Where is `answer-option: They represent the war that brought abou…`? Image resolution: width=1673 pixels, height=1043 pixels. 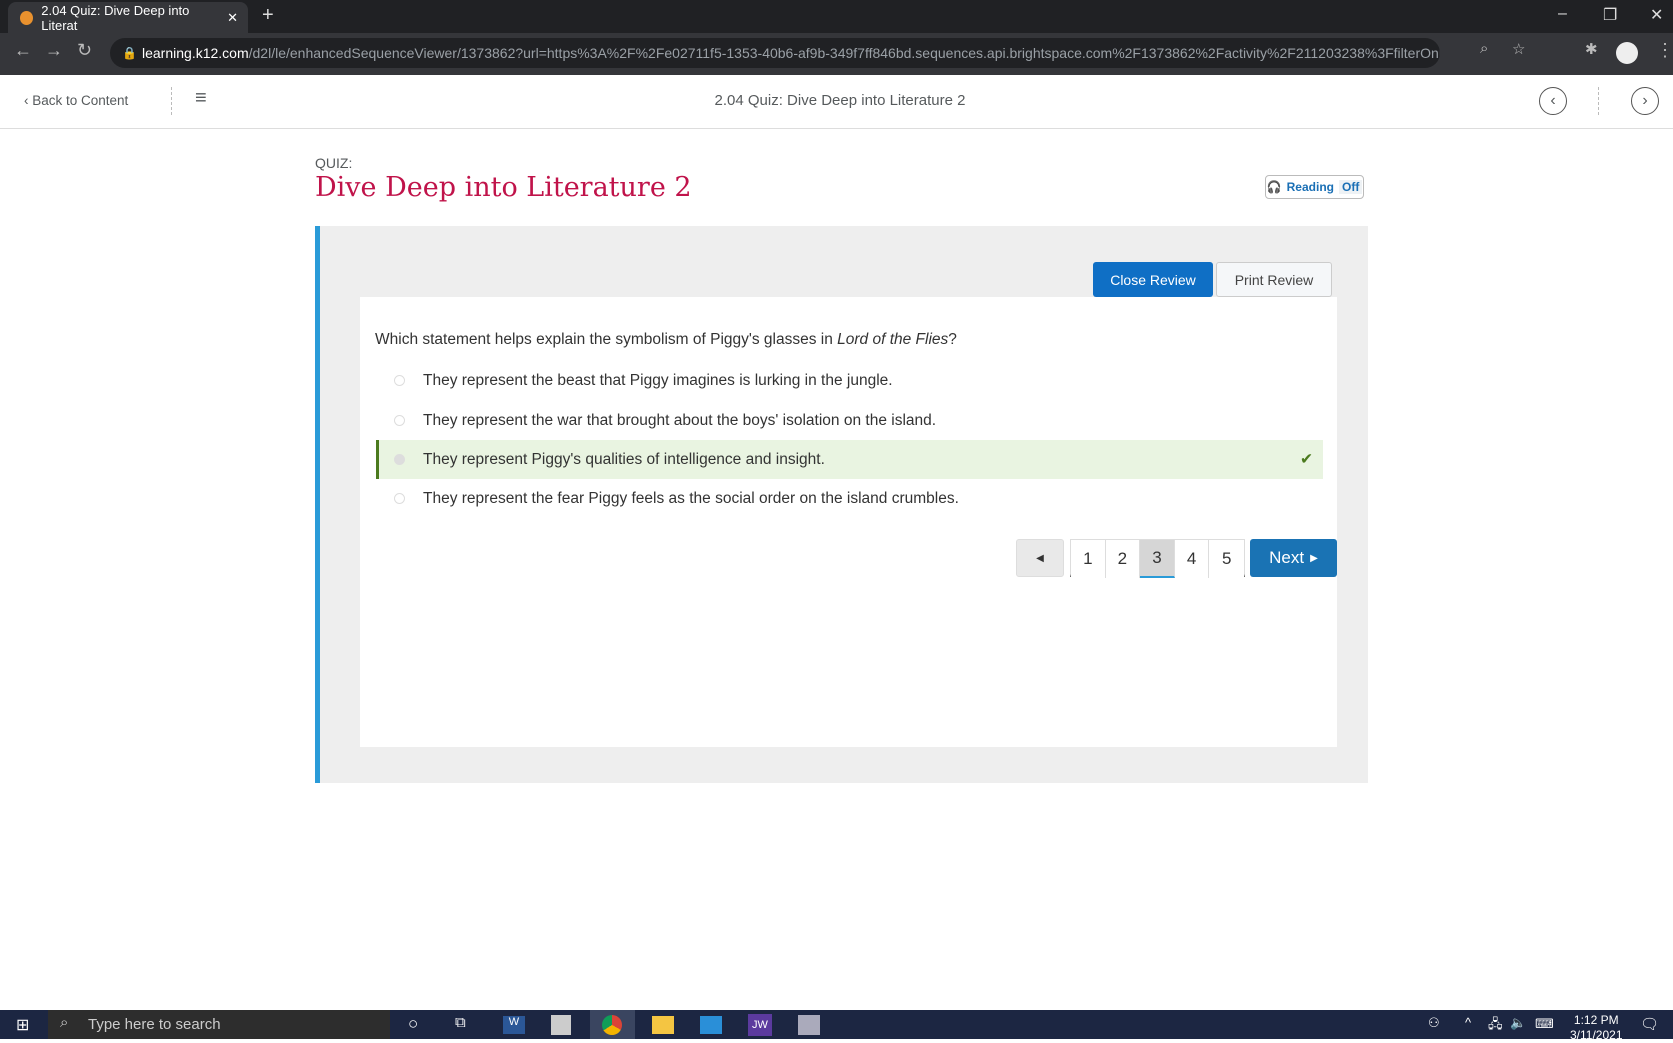 answer-option: They represent the war that brought abou… is located at coordinates (849, 420).